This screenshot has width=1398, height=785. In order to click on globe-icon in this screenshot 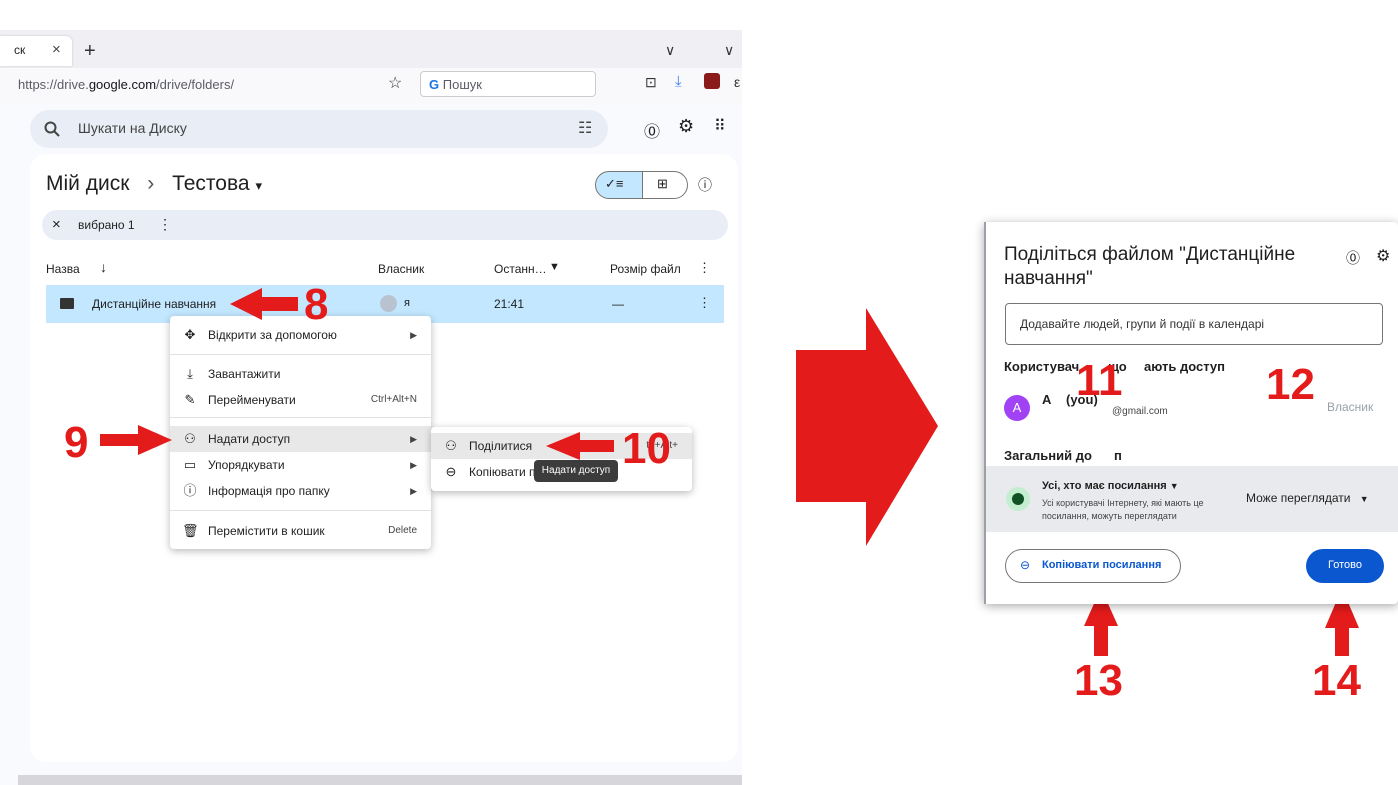, I will do `click(1018, 499)`.